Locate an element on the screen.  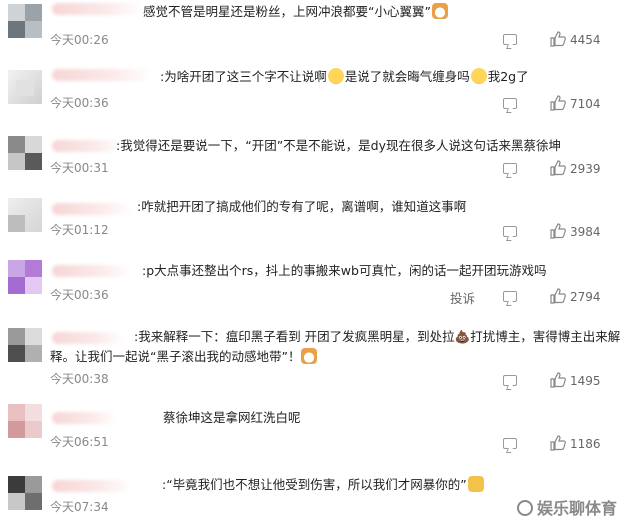
comment-time: 今天00:26 is located at coordinates (79, 40).